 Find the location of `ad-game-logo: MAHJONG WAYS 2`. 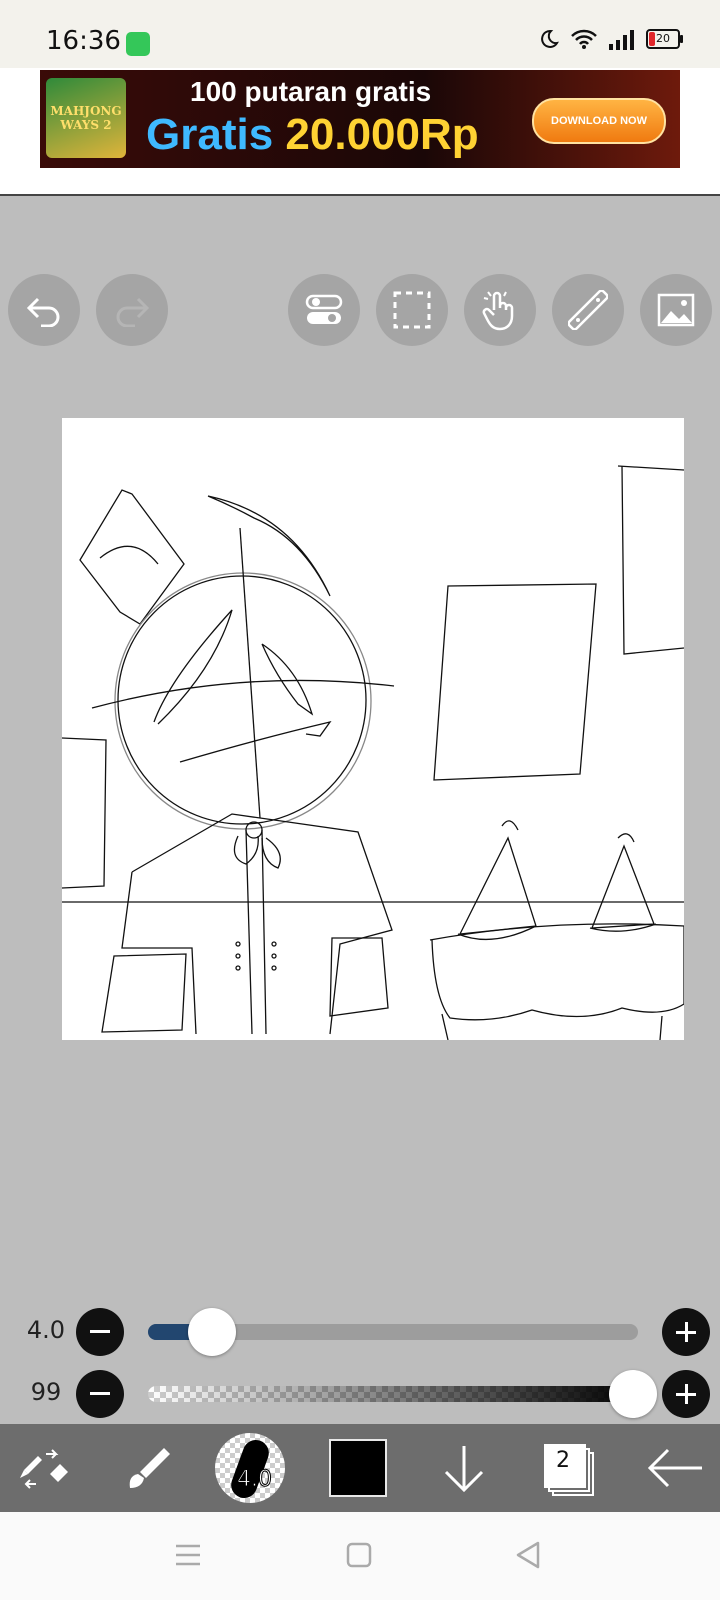

ad-game-logo: MAHJONG WAYS 2 is located at coordinates (86, 118).